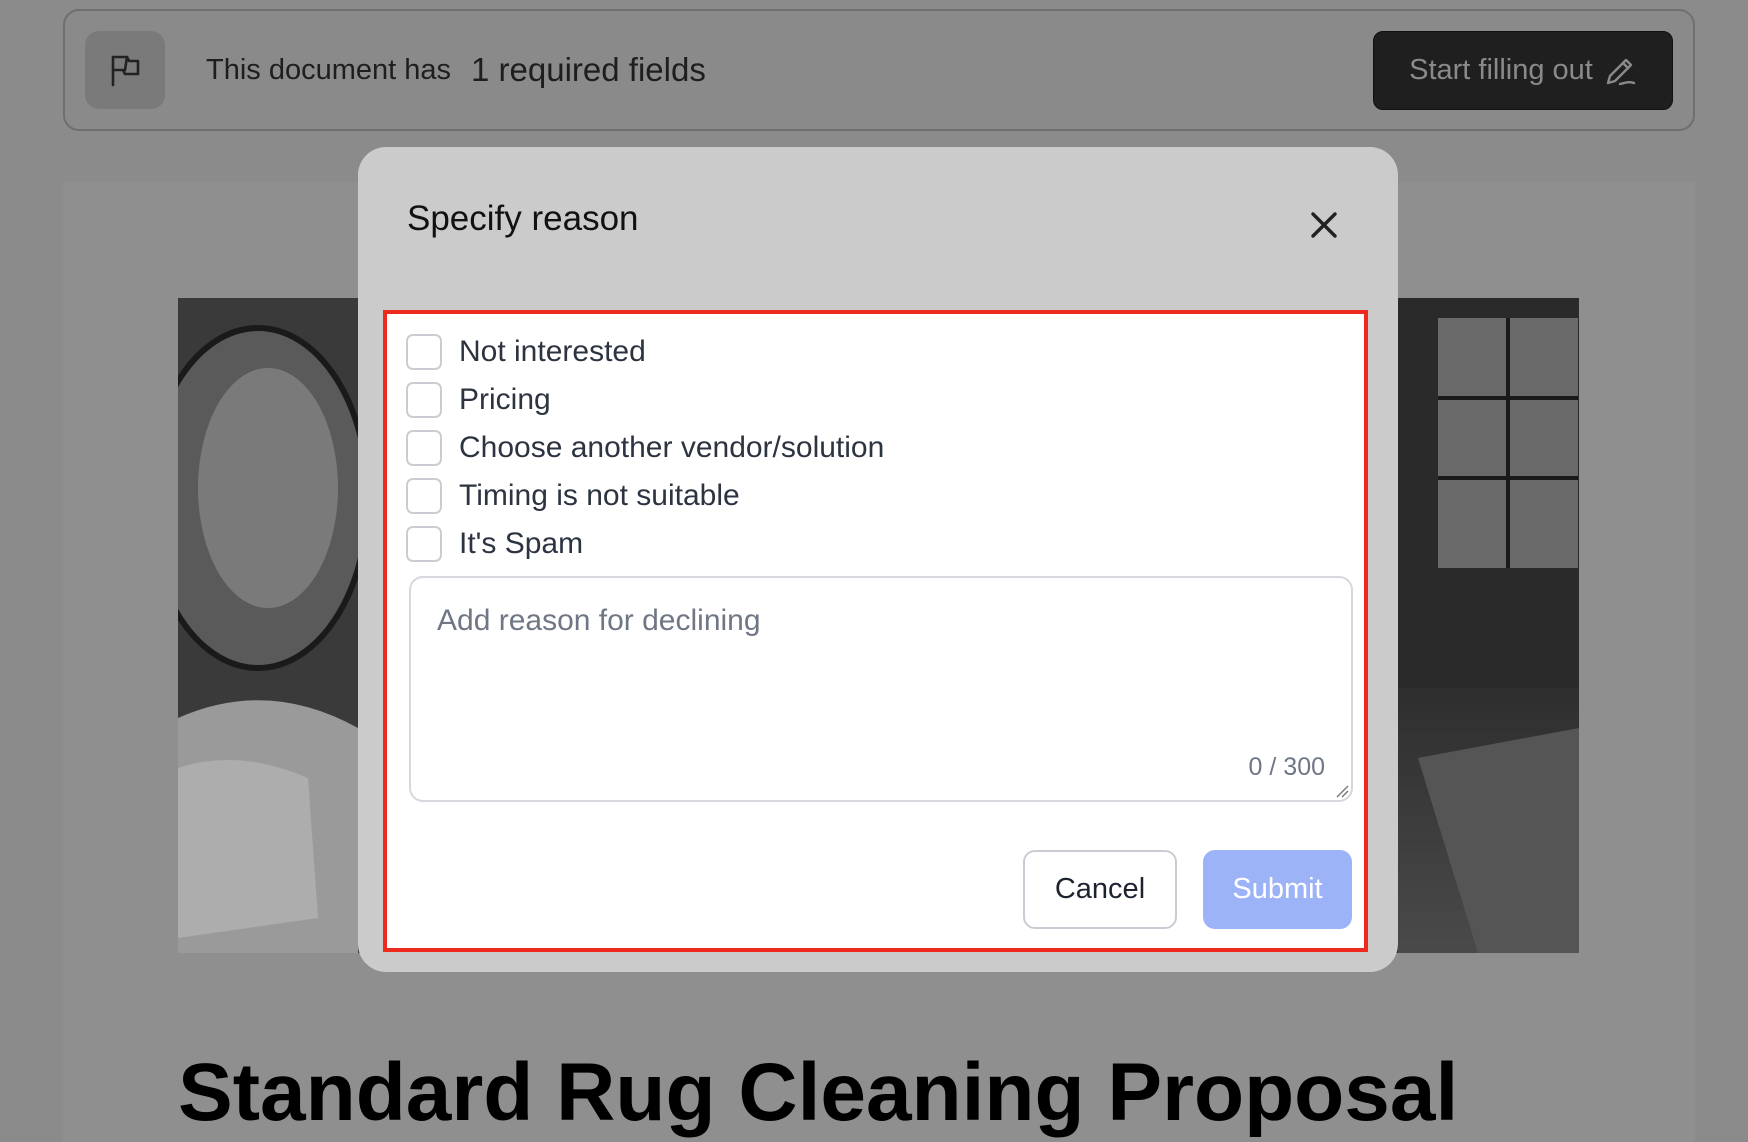 This screenshot has width=1748, height=1142. Describe the element at coordinates (1341, 790) in the screenshot. I see `resize-handle-icon` at that location.